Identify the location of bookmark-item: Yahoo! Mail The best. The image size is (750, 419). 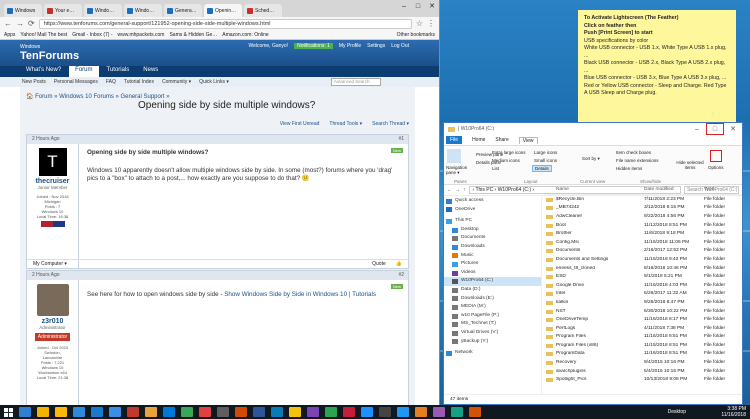
(43, 35).